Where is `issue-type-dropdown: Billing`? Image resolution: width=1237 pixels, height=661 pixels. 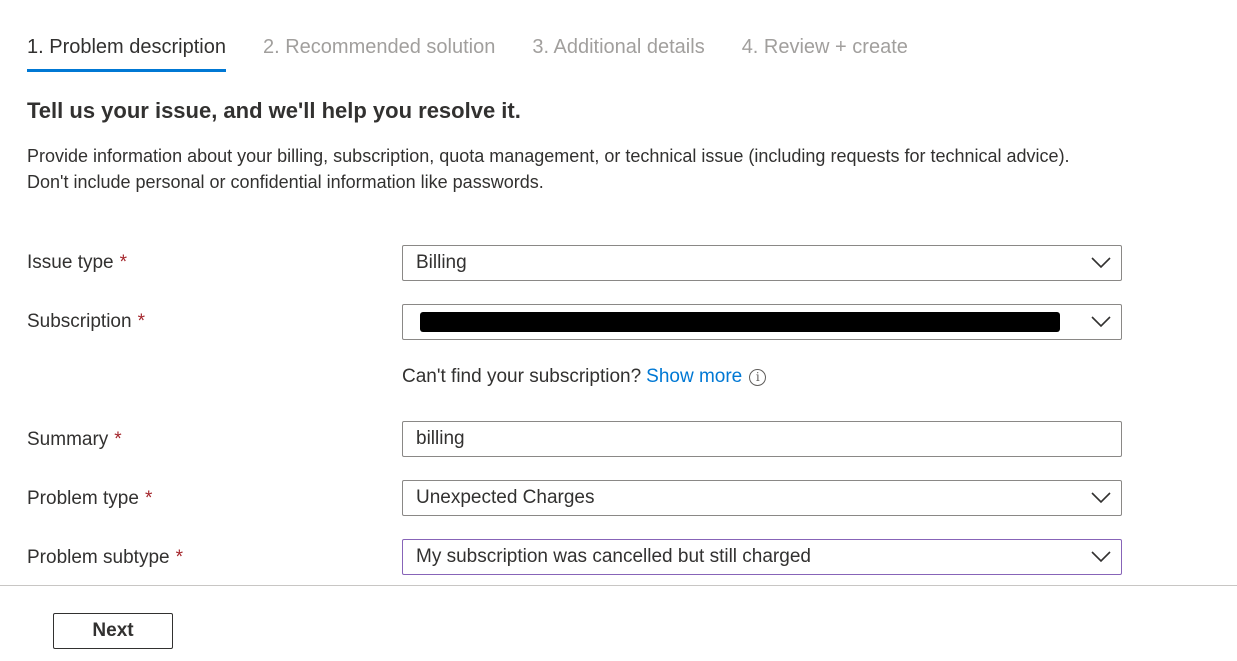 issue-type-dropdown: Billing is located at coordinates (762, 263).